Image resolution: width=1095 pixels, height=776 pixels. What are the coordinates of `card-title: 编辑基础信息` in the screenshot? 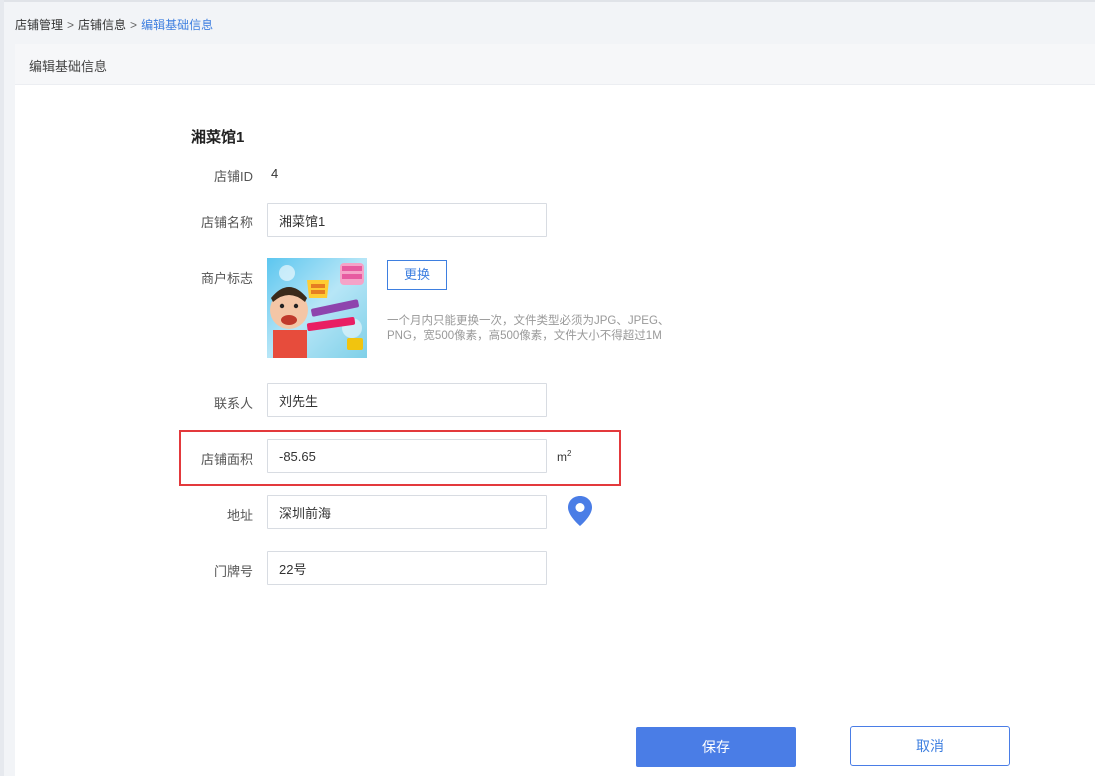 It's located at (68, 66).